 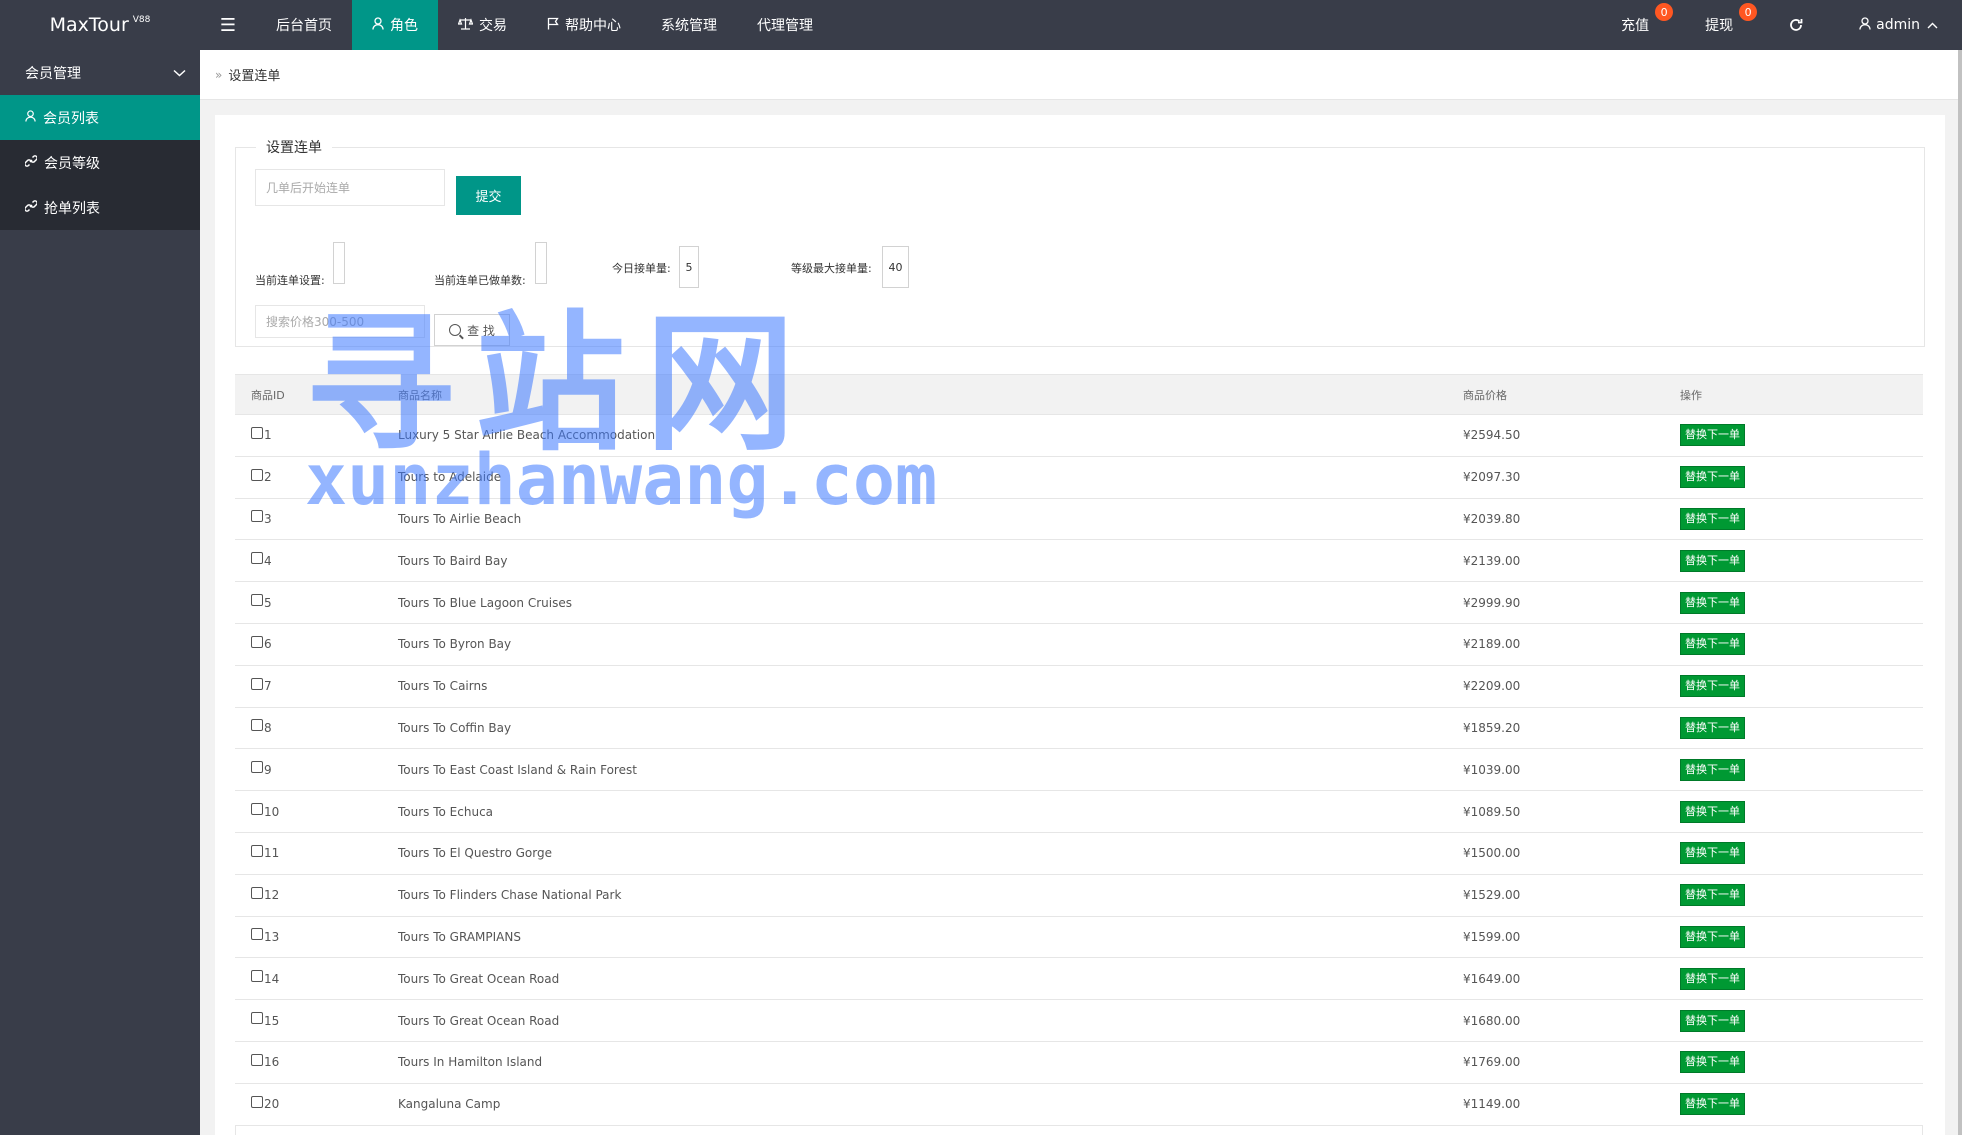 What do you see at coordinates (1079, 519) in the screenshot?
I see `table-row: 3 Tours To Airlie Beach ¥2039.80 替换下一单` at bounding box center [1079, 519].